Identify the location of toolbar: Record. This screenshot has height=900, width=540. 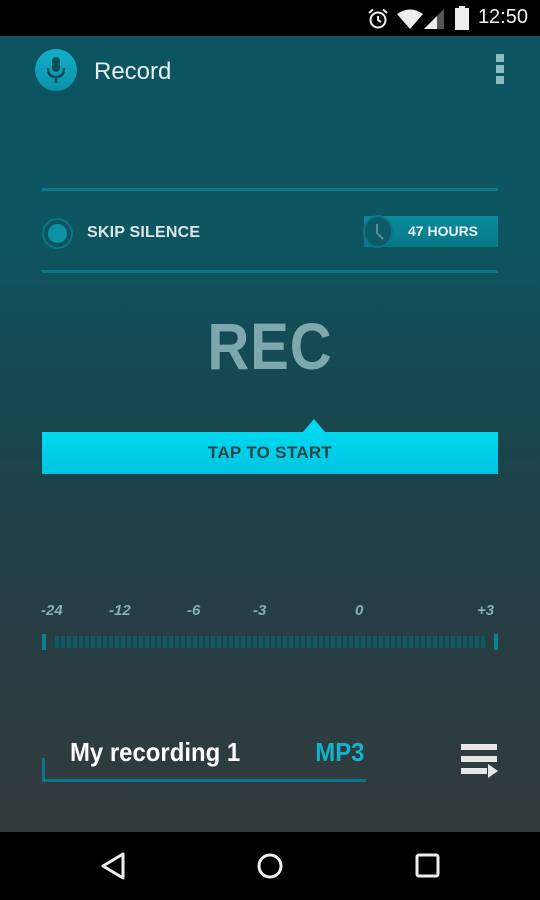
(270, 72).